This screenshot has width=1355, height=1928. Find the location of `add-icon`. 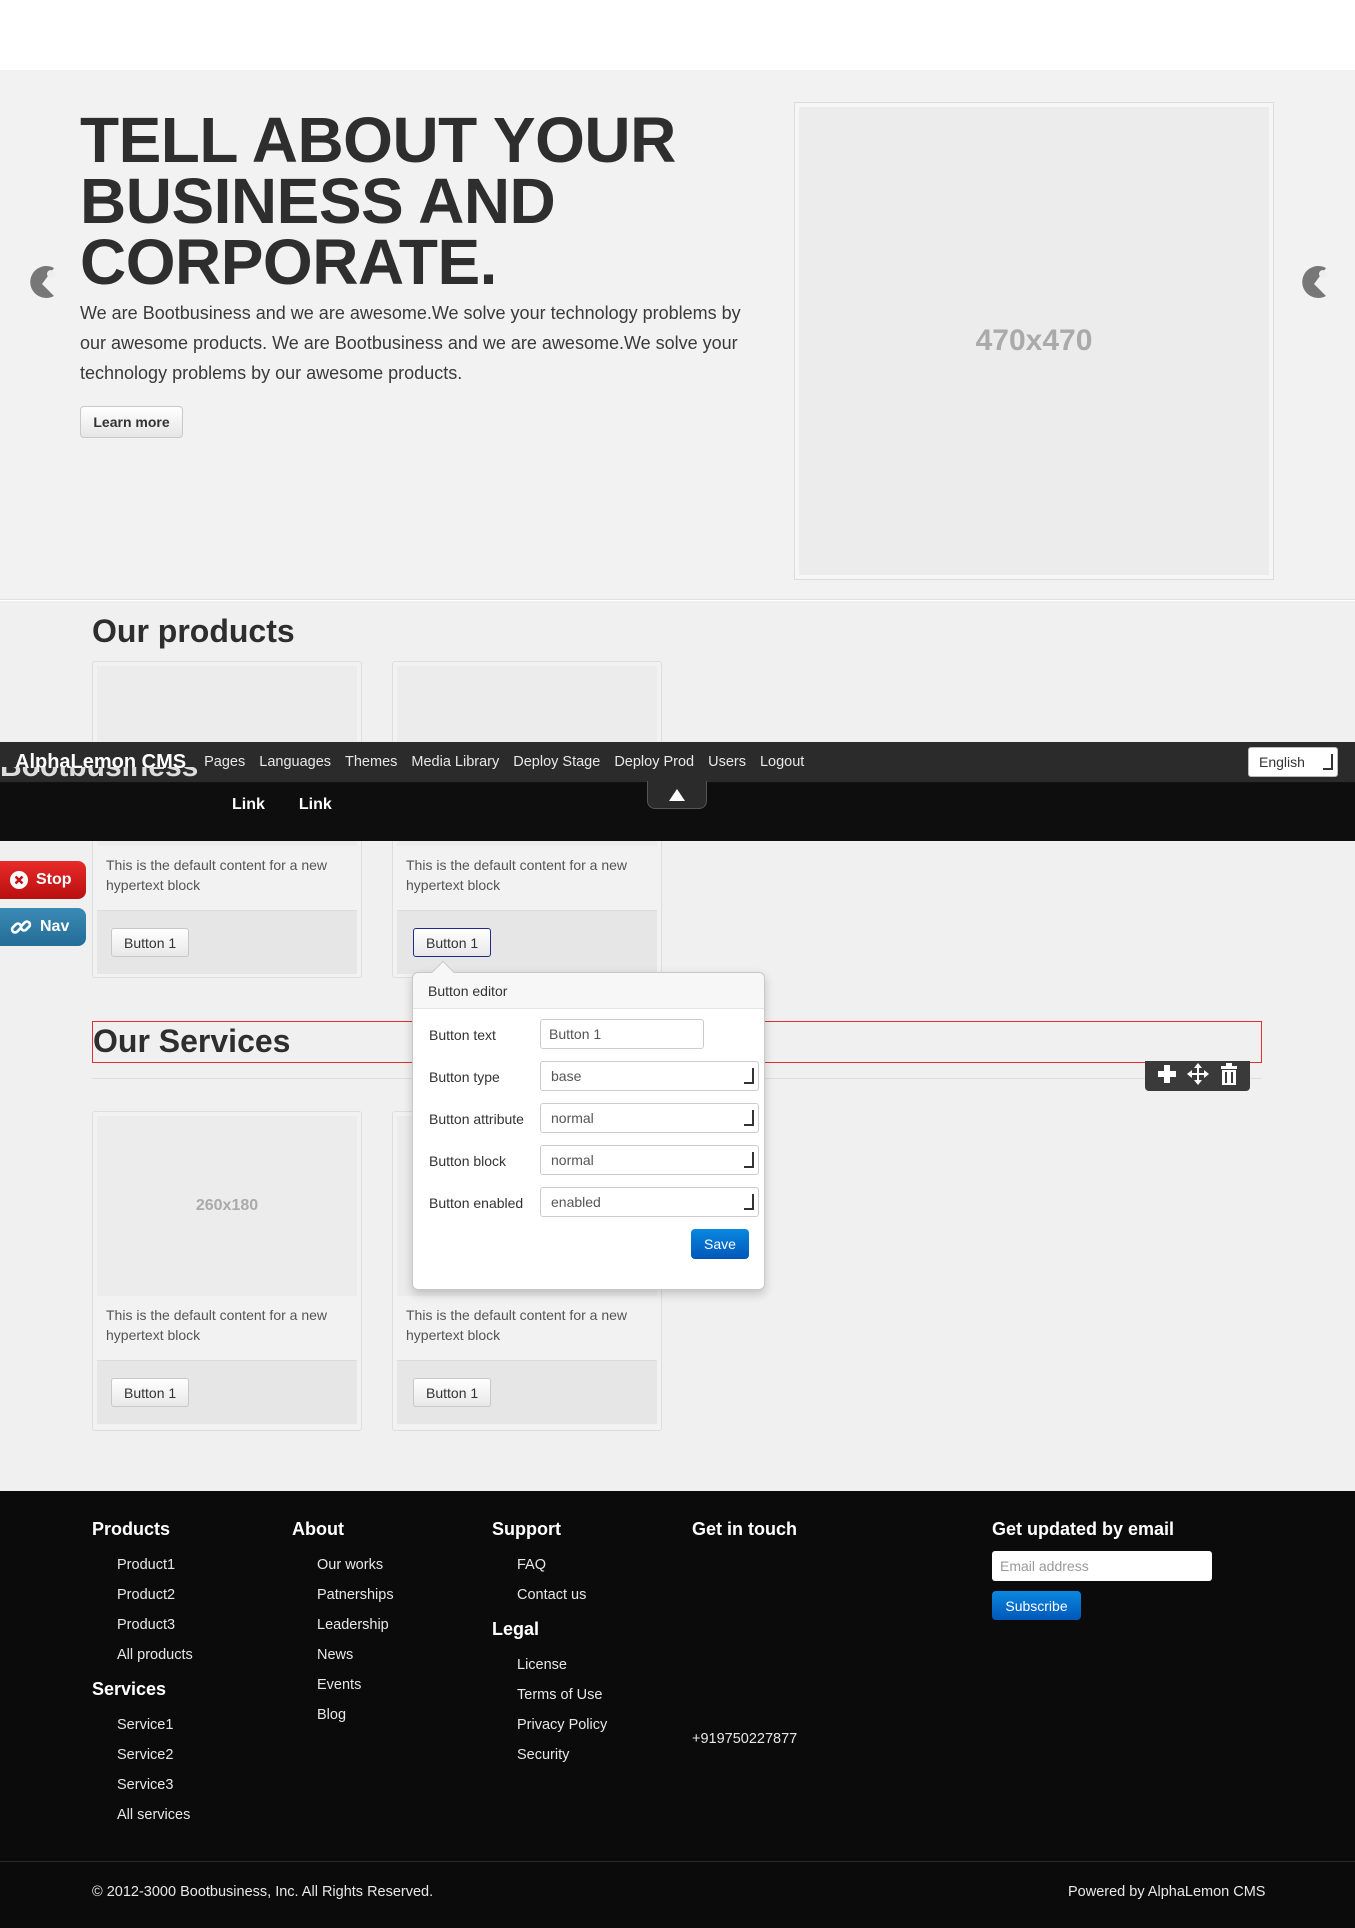

add-icon is located at coordinates (1167, 1076).